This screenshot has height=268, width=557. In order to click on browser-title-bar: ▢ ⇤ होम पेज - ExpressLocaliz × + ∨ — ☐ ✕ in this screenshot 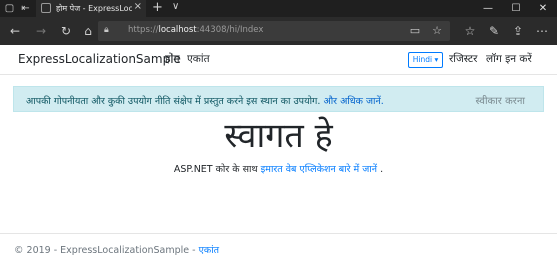, I will do `click(278, 8)`.